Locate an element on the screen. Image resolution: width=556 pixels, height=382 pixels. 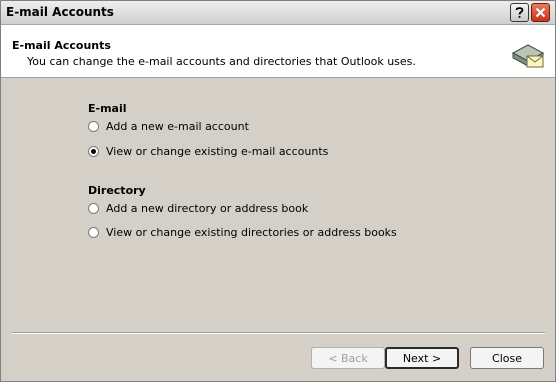
back-button: < Back is located at coordinates (348, 358).